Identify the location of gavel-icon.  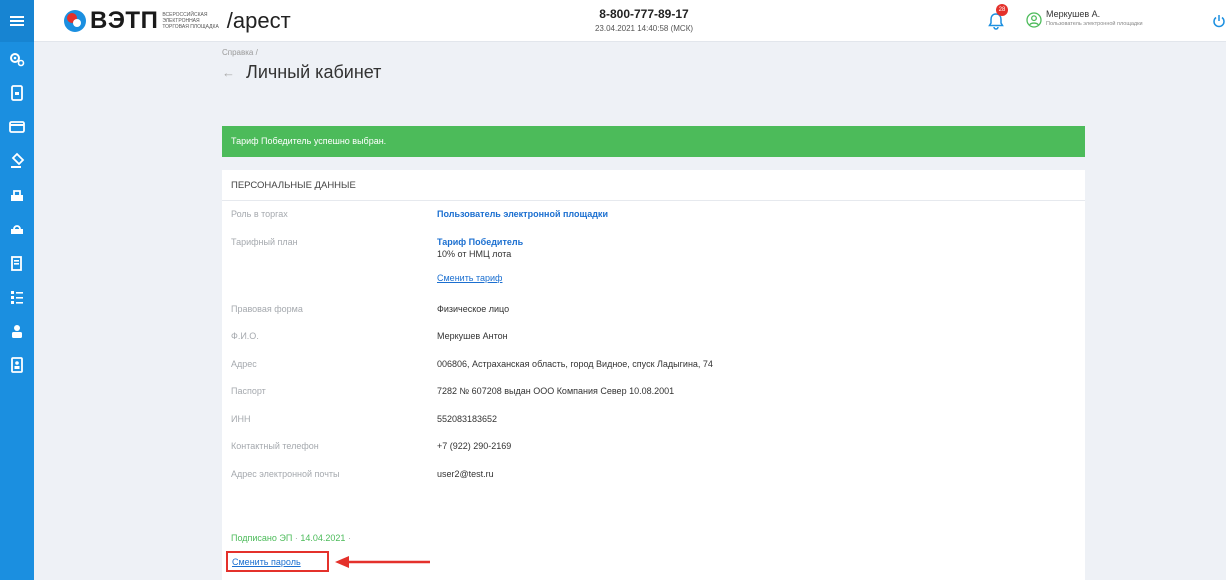
(18, 160).